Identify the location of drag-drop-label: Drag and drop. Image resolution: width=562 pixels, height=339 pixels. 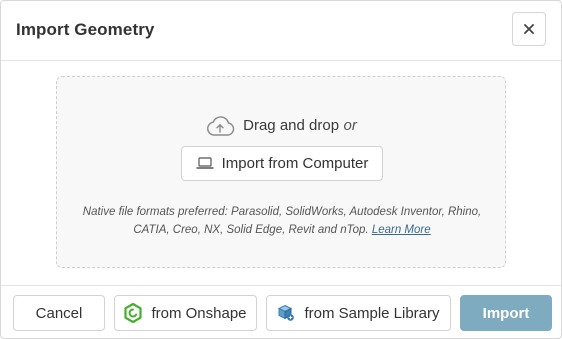
(291, 125).